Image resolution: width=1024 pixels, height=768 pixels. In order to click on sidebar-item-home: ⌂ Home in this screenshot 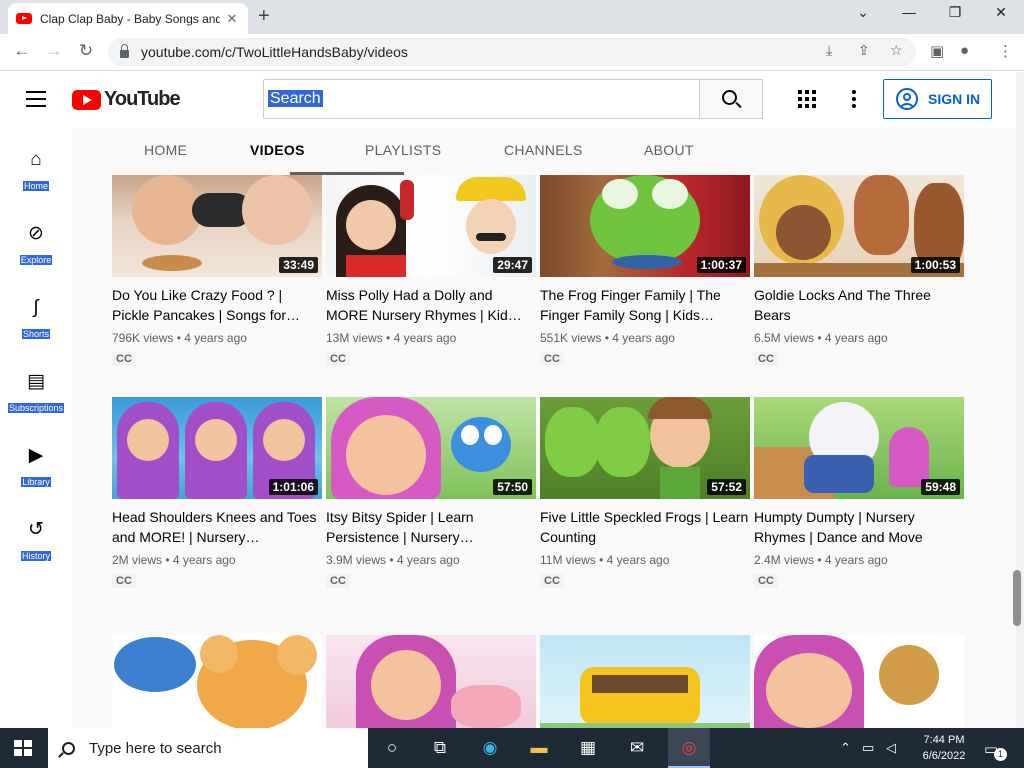, I will do `click(36, 178)`.